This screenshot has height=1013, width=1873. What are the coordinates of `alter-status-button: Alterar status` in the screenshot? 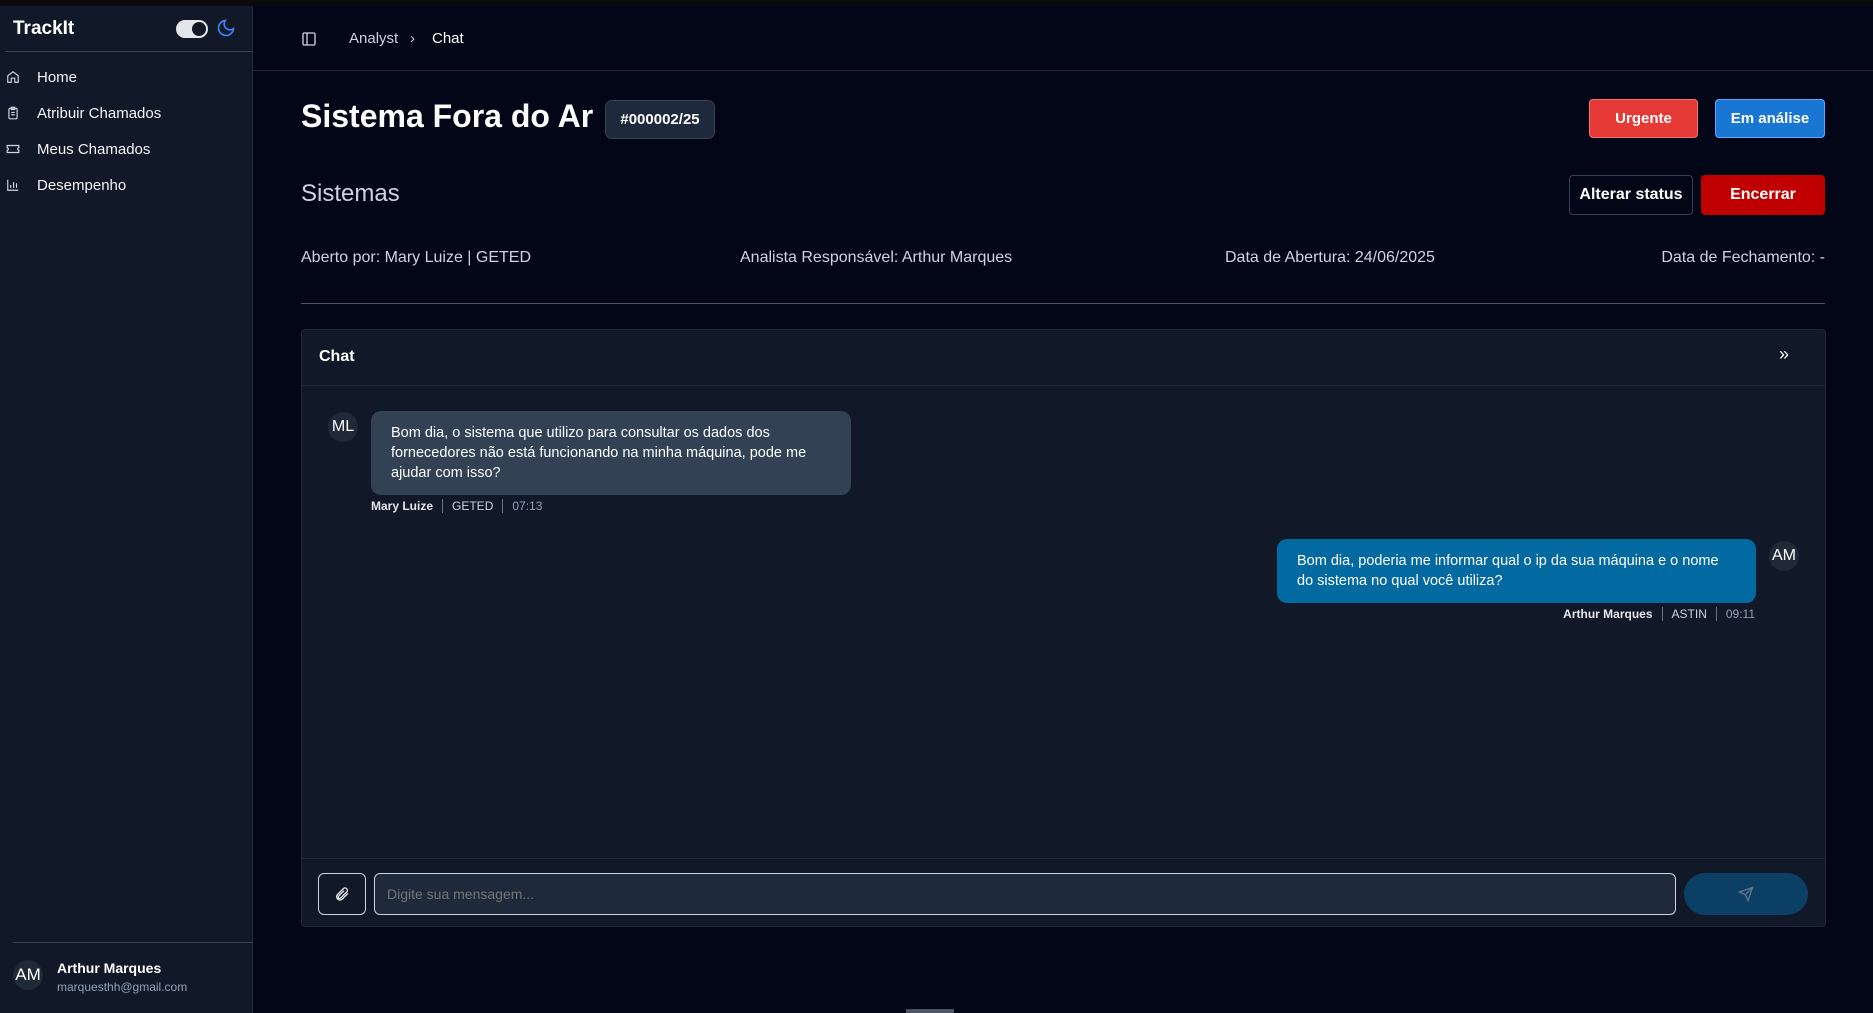 It's located at (1631, 195).